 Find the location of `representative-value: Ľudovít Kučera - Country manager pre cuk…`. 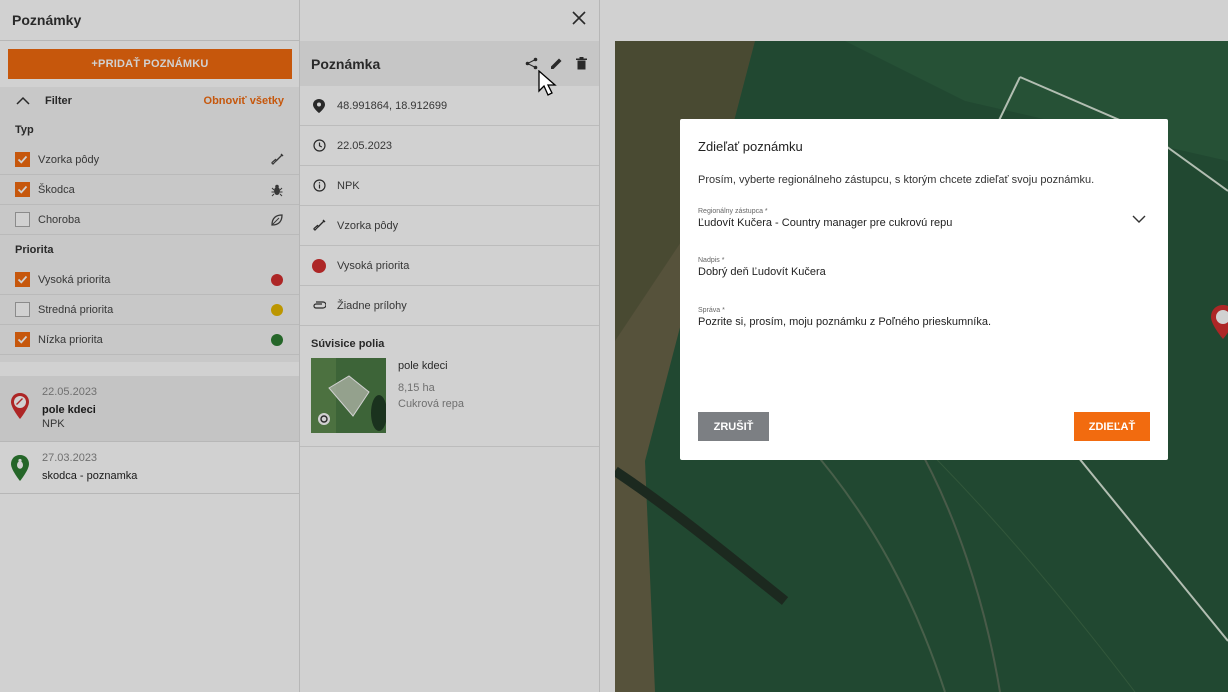

representative-value: Ľudovít Kučera - Country manager pre cuk… is located at coordinates (924, 223).